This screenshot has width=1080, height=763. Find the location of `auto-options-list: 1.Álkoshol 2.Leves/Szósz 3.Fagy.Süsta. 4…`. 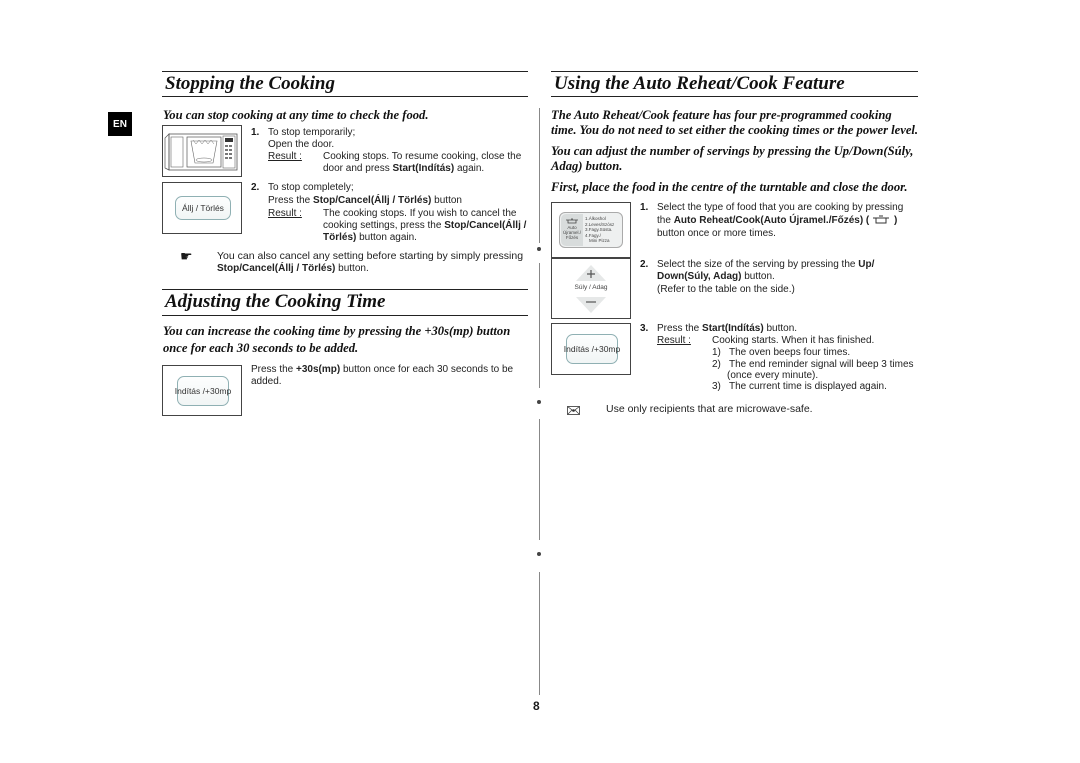

auto-options-list: 1.Álkoshol 2.Leves/Szósz 3.Fagy.Süsta. 4… is located at coordinates (599, 230).